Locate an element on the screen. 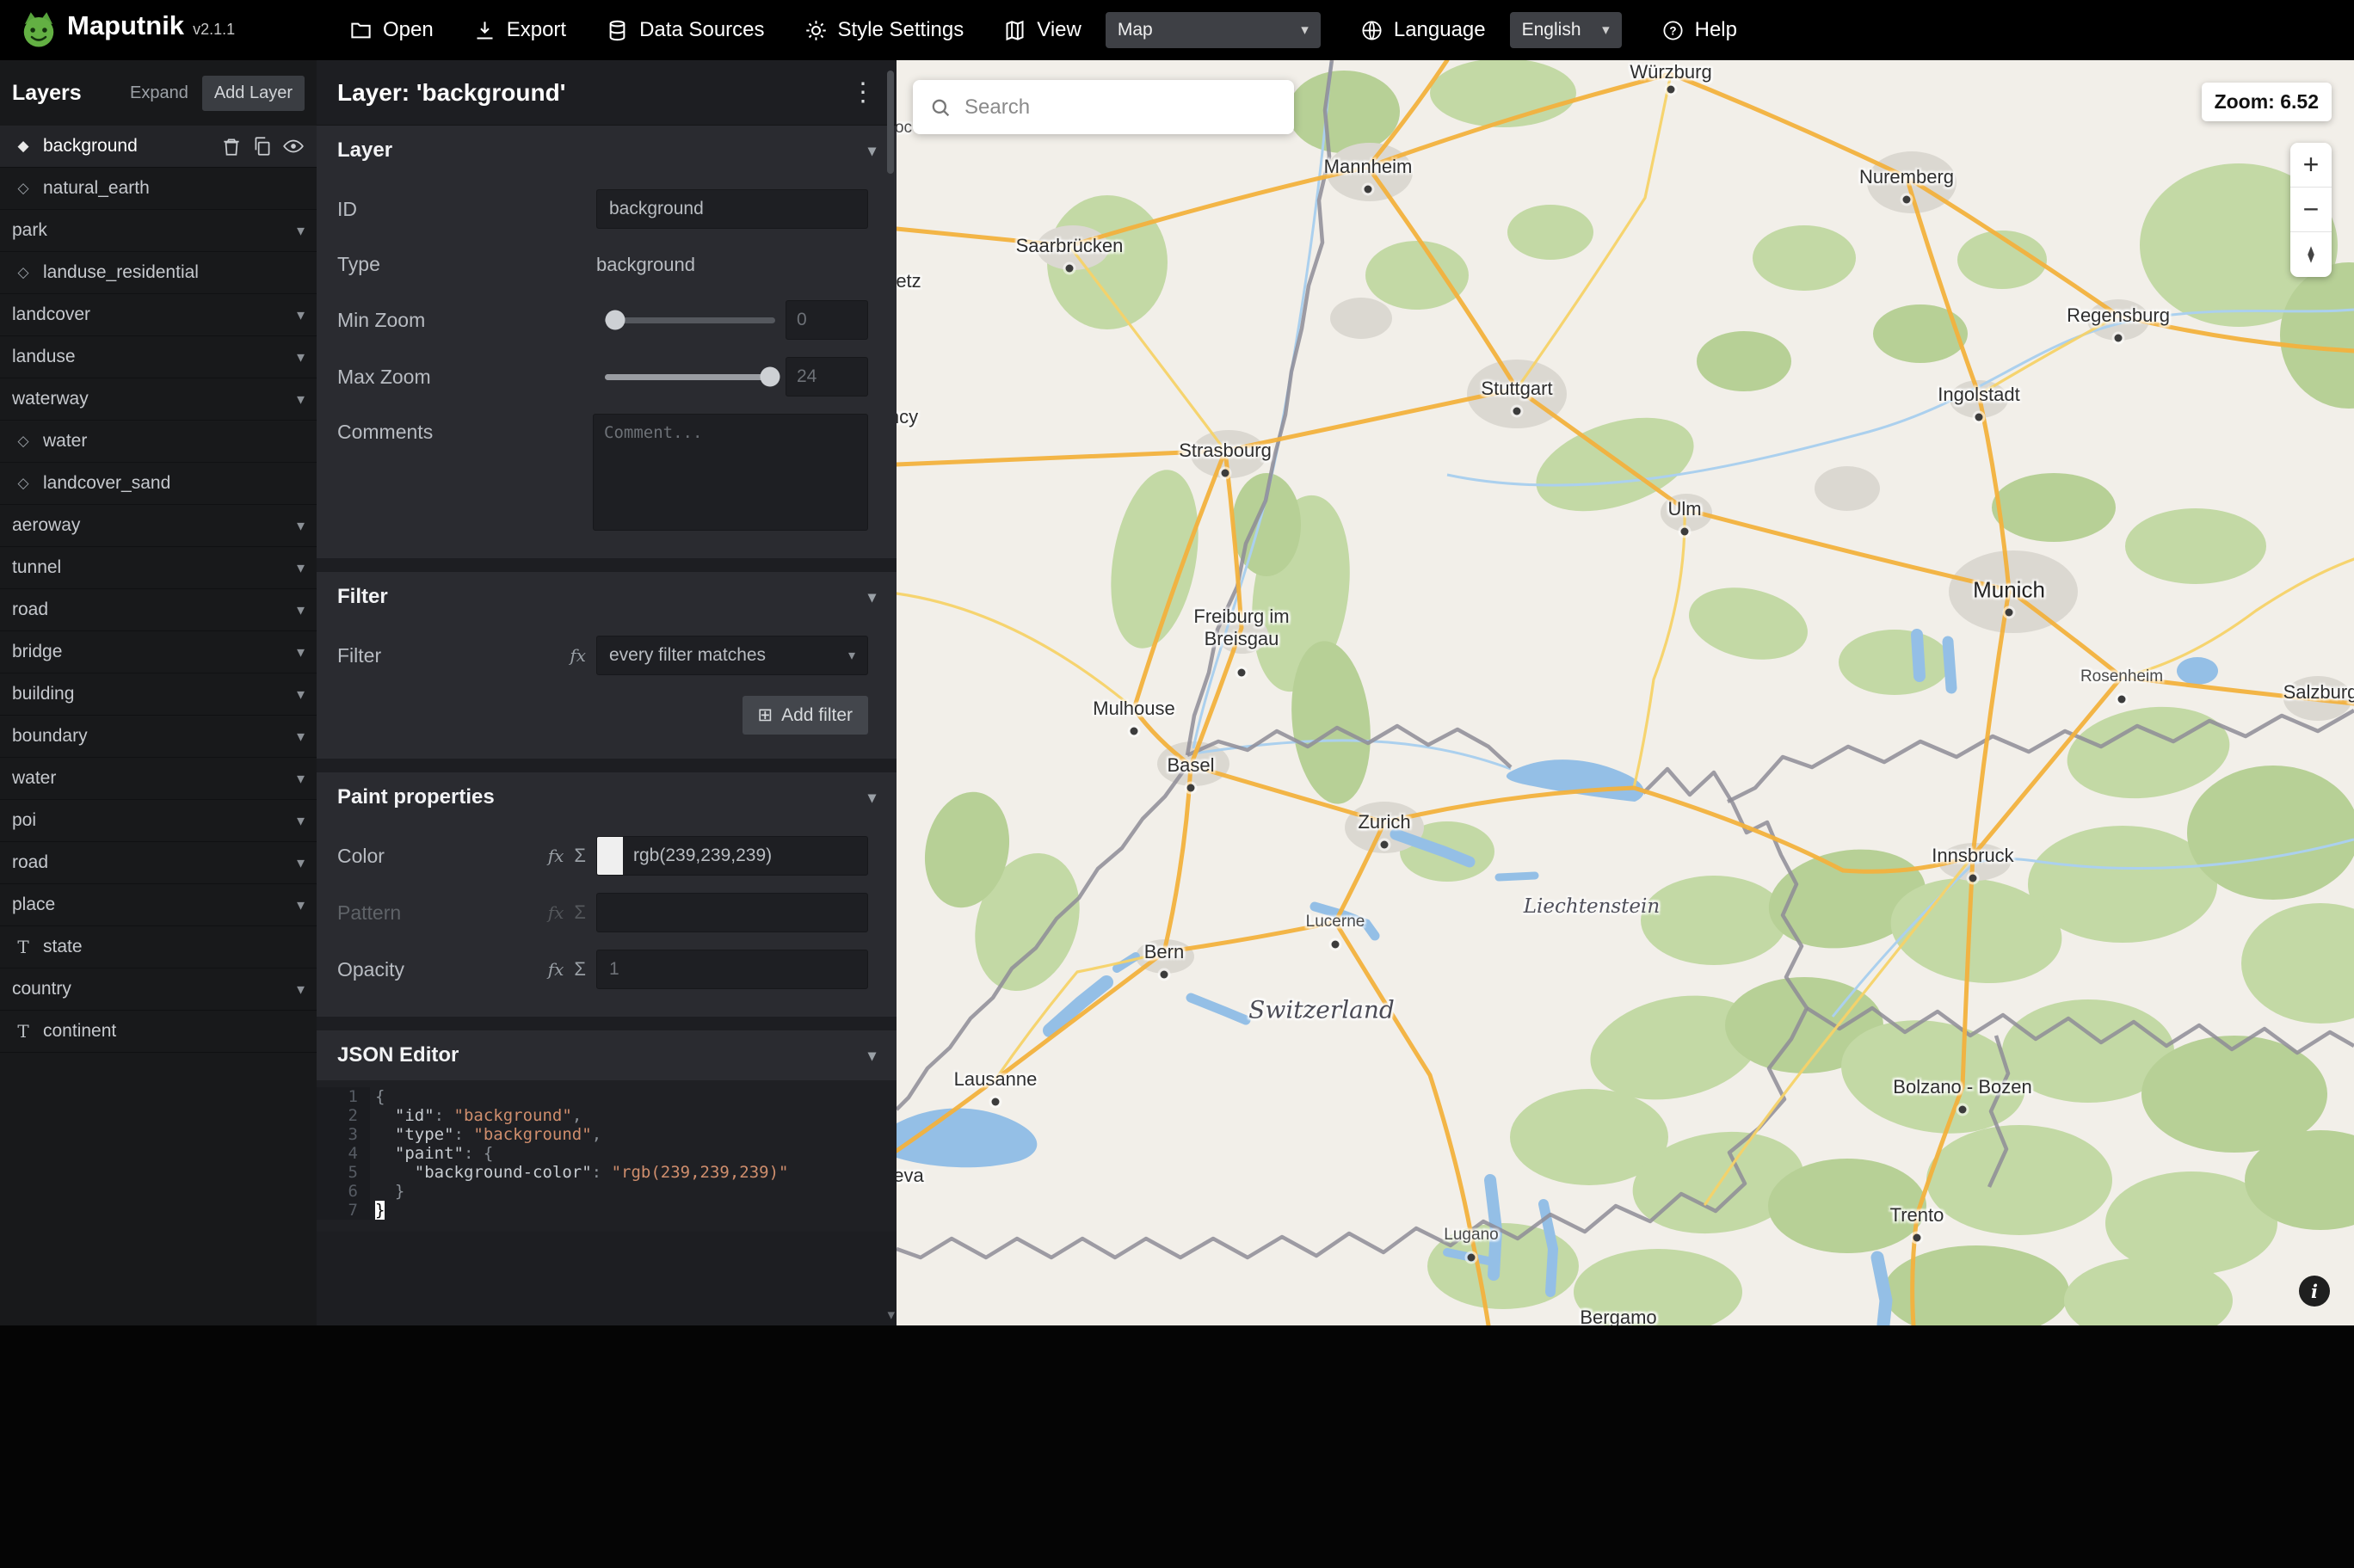 This screenshot has width=2354, height=1568. search-box is located at coordinates (1104, 107).